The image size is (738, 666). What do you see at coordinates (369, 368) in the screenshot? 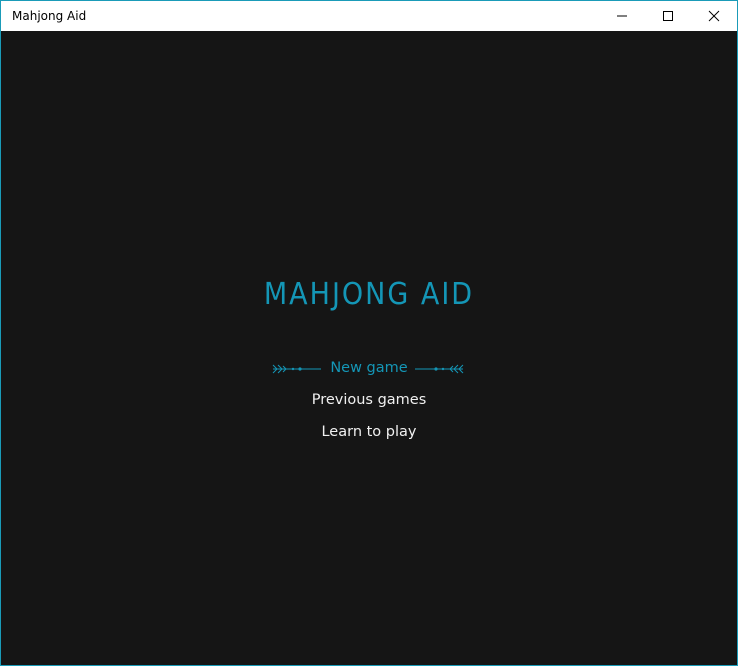
I see `menu-item-new-game: New game` at bounding box center [369, 368].